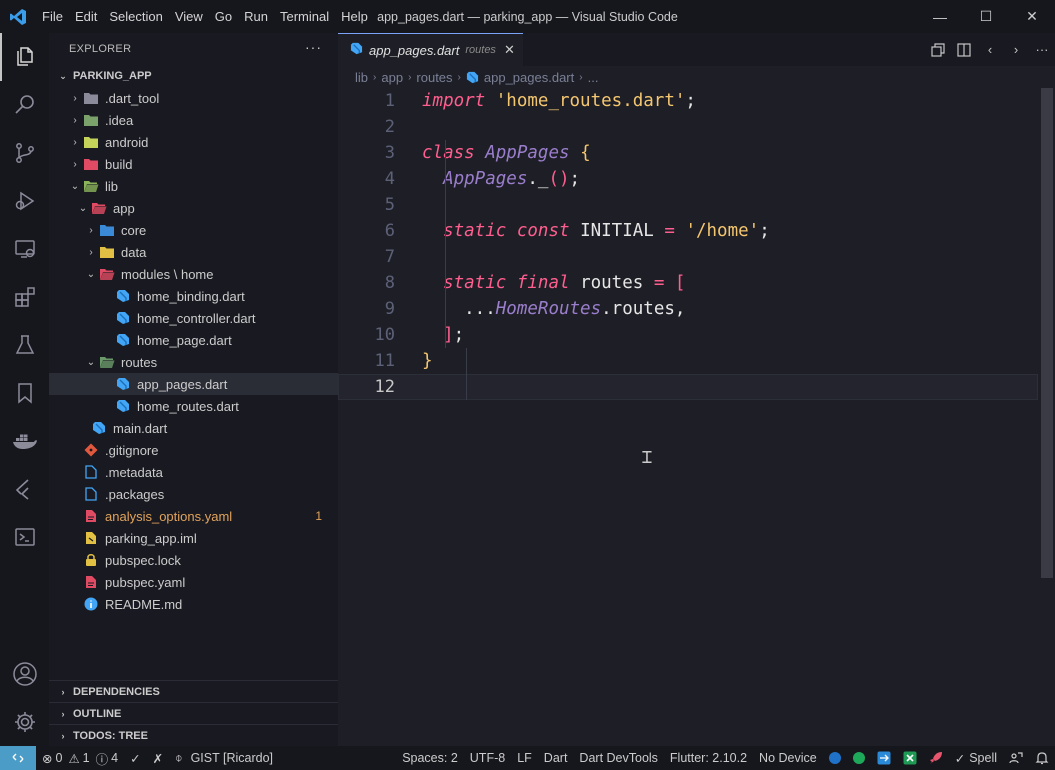 The image size is (1055, 770). Describe the element at coordinates (24, 201) in the screenshot. I see `run-debug-icon` at that location.